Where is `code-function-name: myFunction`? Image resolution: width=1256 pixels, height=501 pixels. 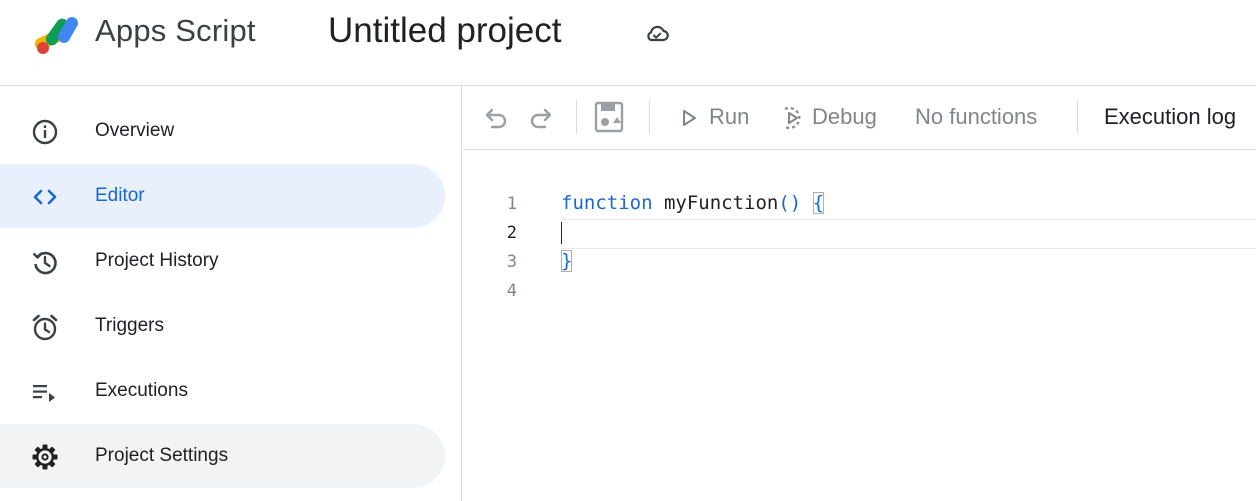
code-function-name: myFunction is located at coordinates (721, 203).